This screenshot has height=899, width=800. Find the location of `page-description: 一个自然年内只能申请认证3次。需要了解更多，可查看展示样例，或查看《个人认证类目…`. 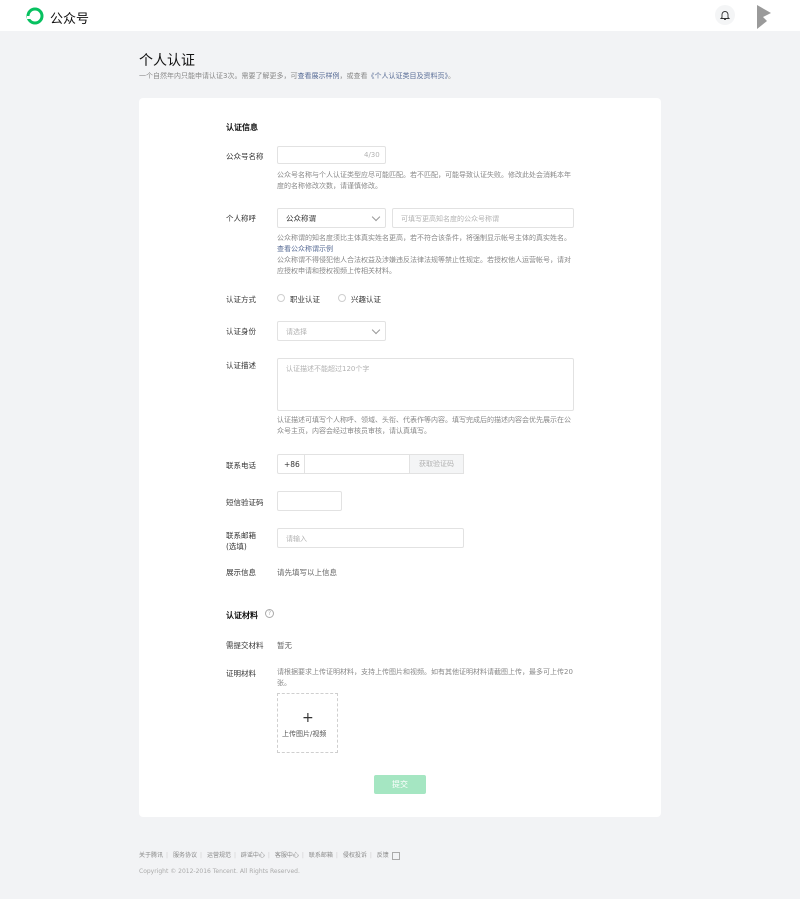

page-description: 一个自然年内只能申请认证3次。需要了解更多，可查看展示样例，或查看《个人认证类目… is located at coordinates (297, 76).